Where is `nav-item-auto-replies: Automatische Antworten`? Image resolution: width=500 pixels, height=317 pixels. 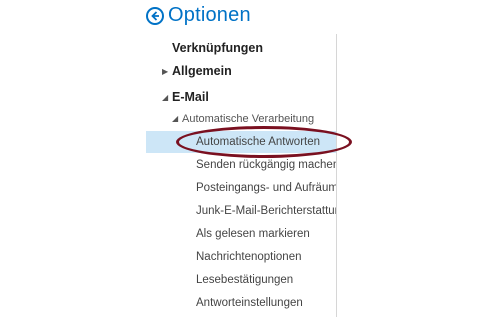 nav-item-auto-replies: Automatische Antworten is located at coordinates (241, 142).